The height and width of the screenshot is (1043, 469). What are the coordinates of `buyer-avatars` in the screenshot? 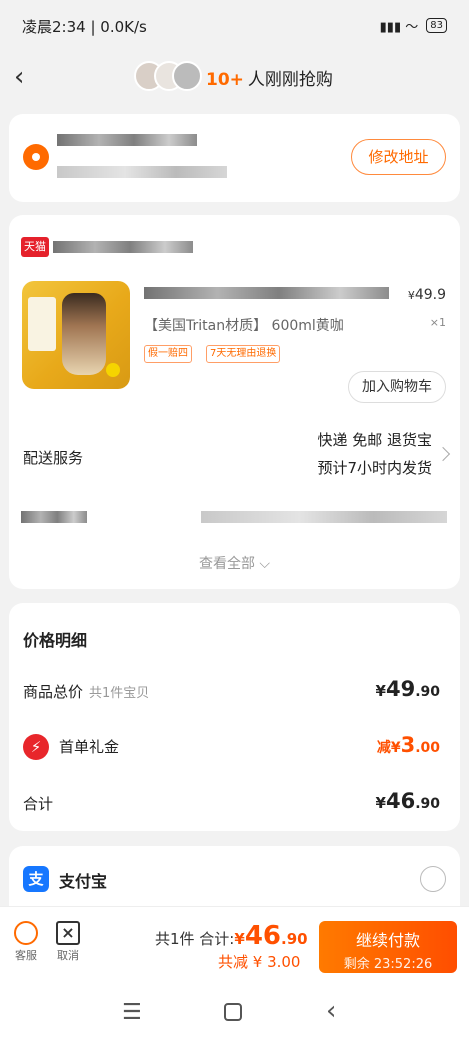 It's located at (168, 77).